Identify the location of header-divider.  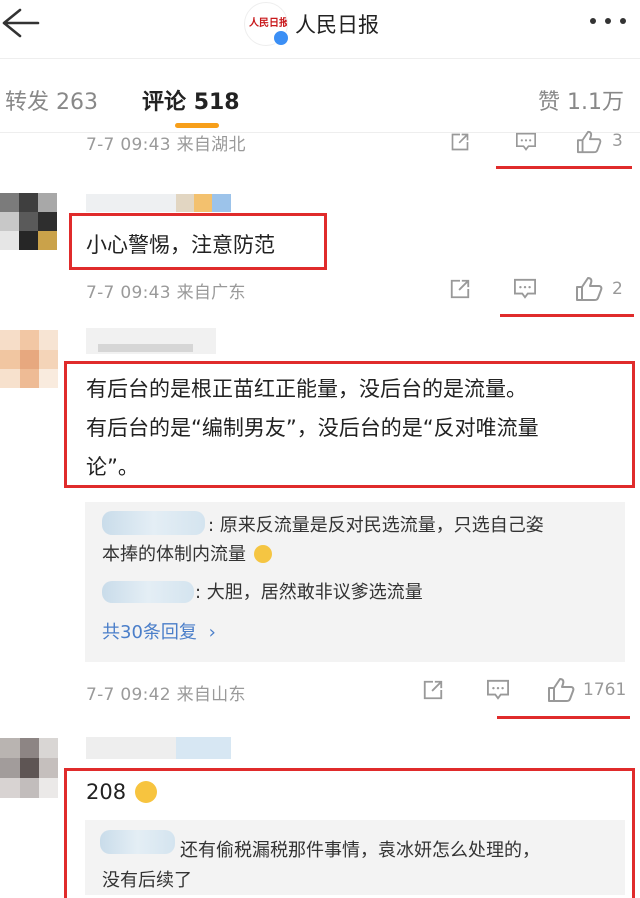
(320, 58).